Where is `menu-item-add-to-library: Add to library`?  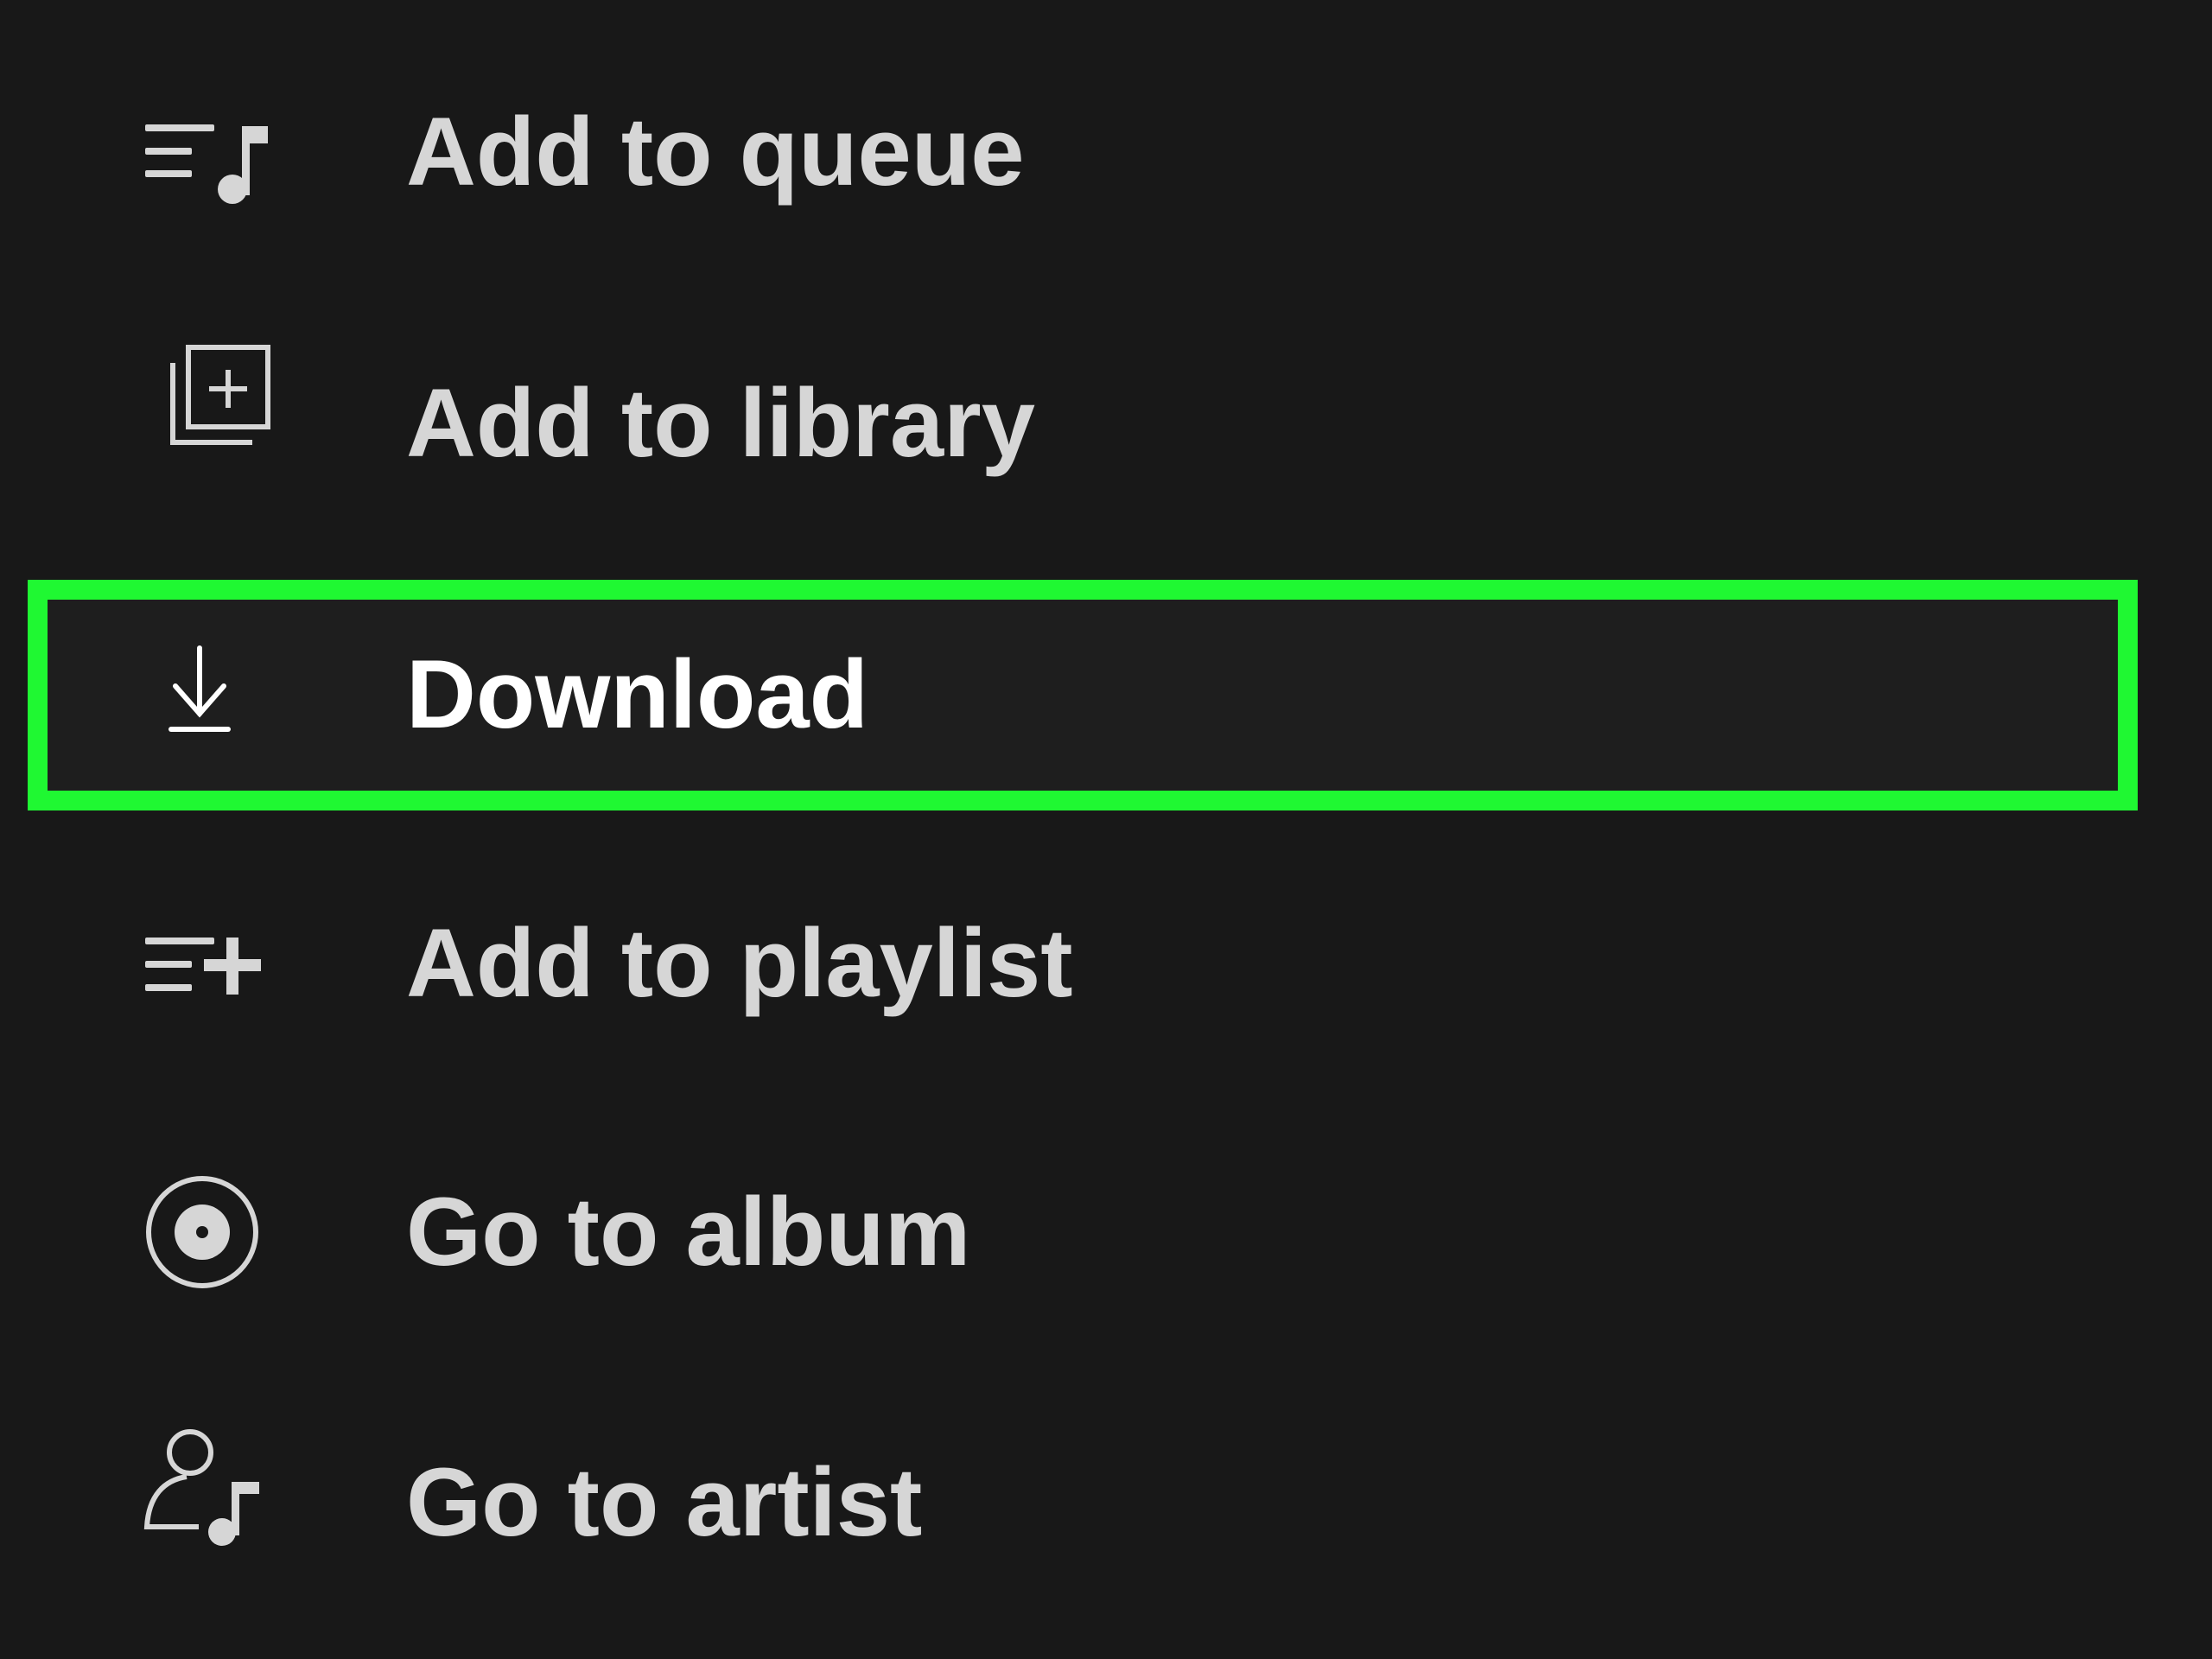 menu-item-add-to-library: Add to library is located at coordinates (1106, 423).